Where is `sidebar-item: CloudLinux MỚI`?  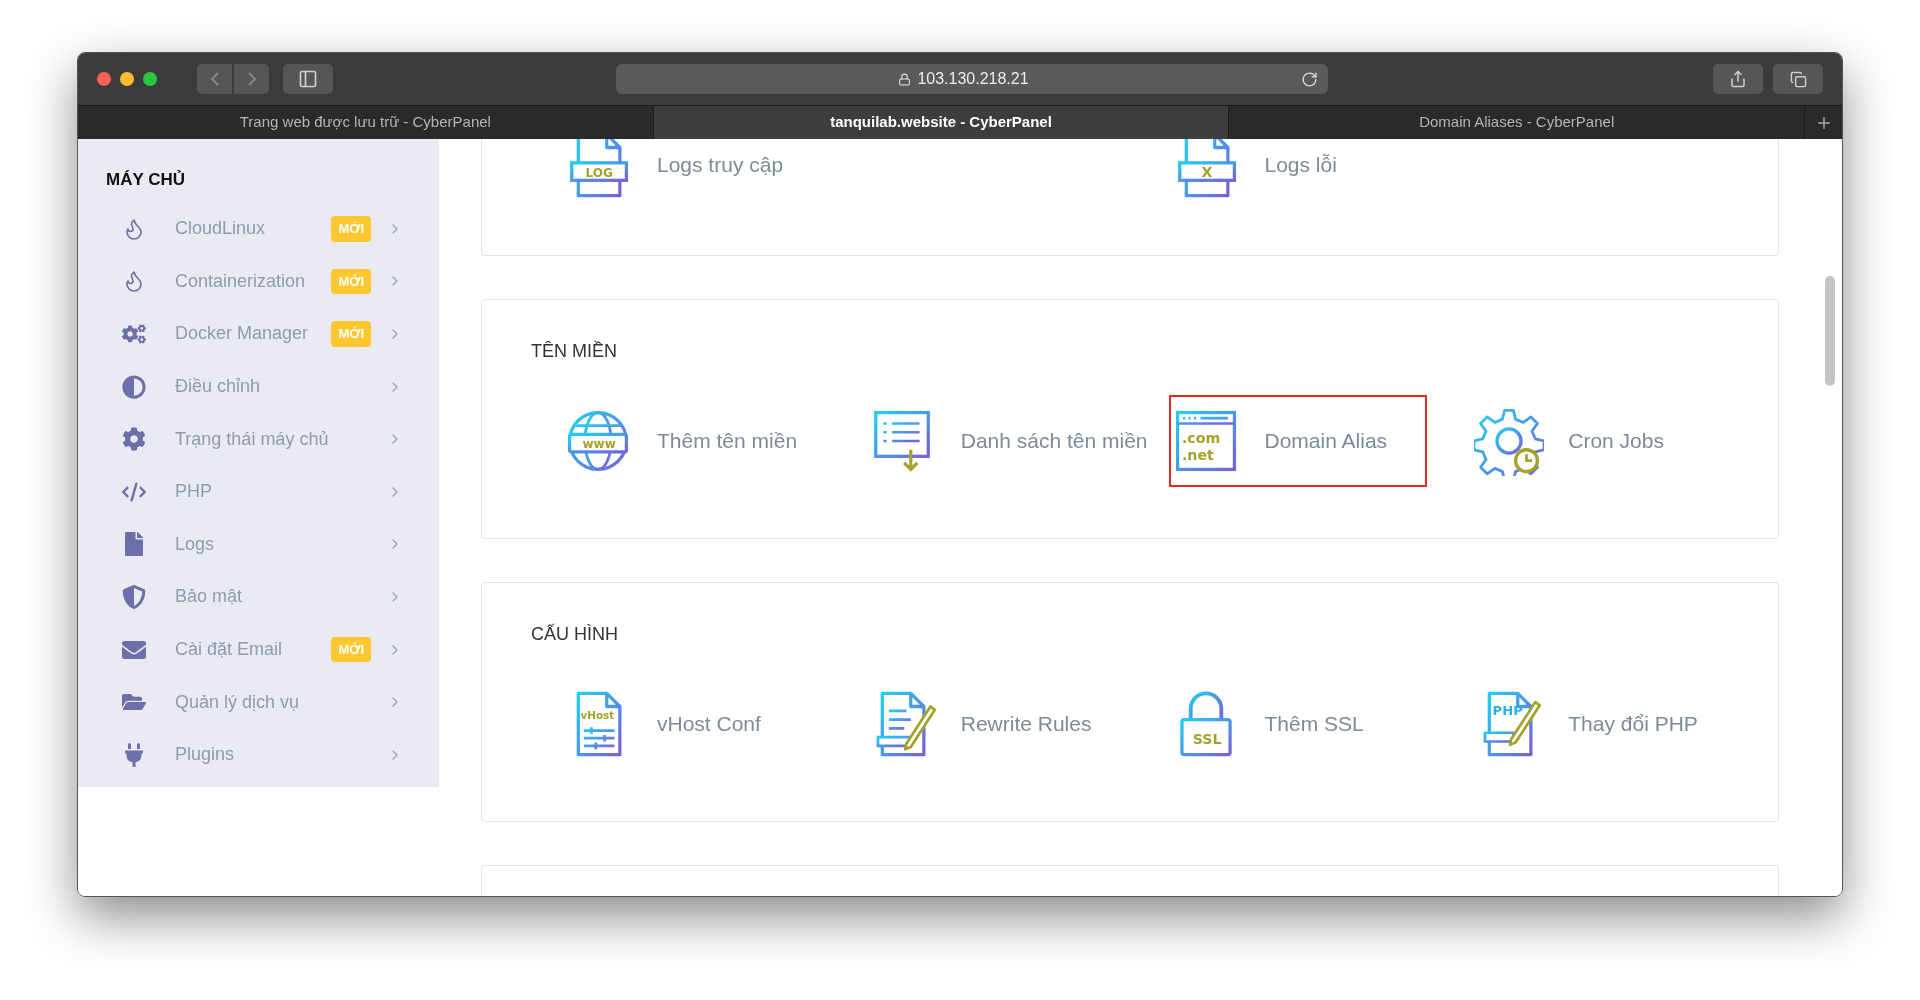
sidebar-item: CloudLinux MỚI is located at coordinates (258, 229).